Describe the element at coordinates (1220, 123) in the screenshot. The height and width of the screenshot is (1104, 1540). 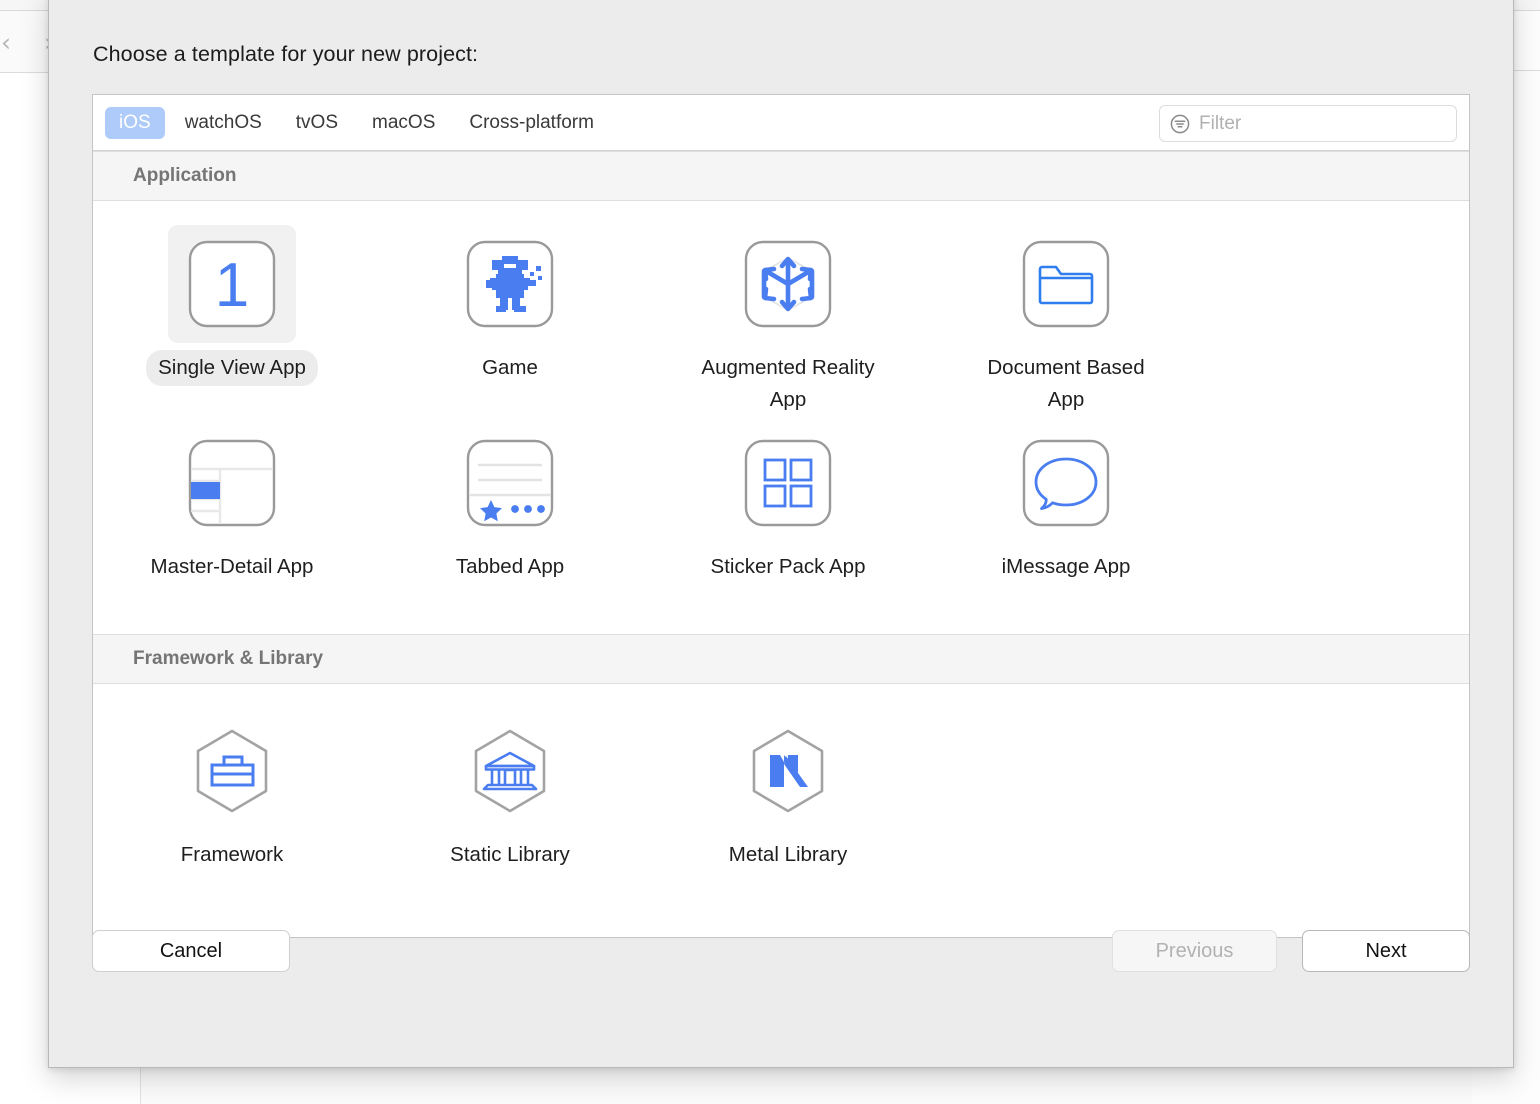
I see `filter-placeholder: Filter` at that location.